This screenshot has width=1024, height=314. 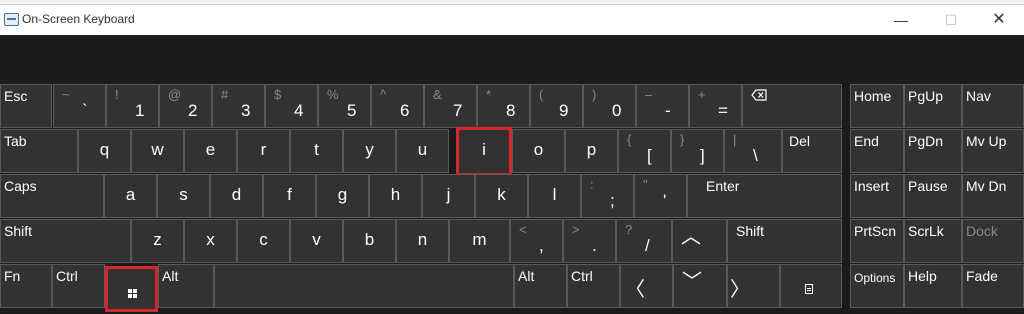 What do you see at coordinates (589, 241) in the screenshot?
I see `key-period: > .` at bounding box center [589, 241].